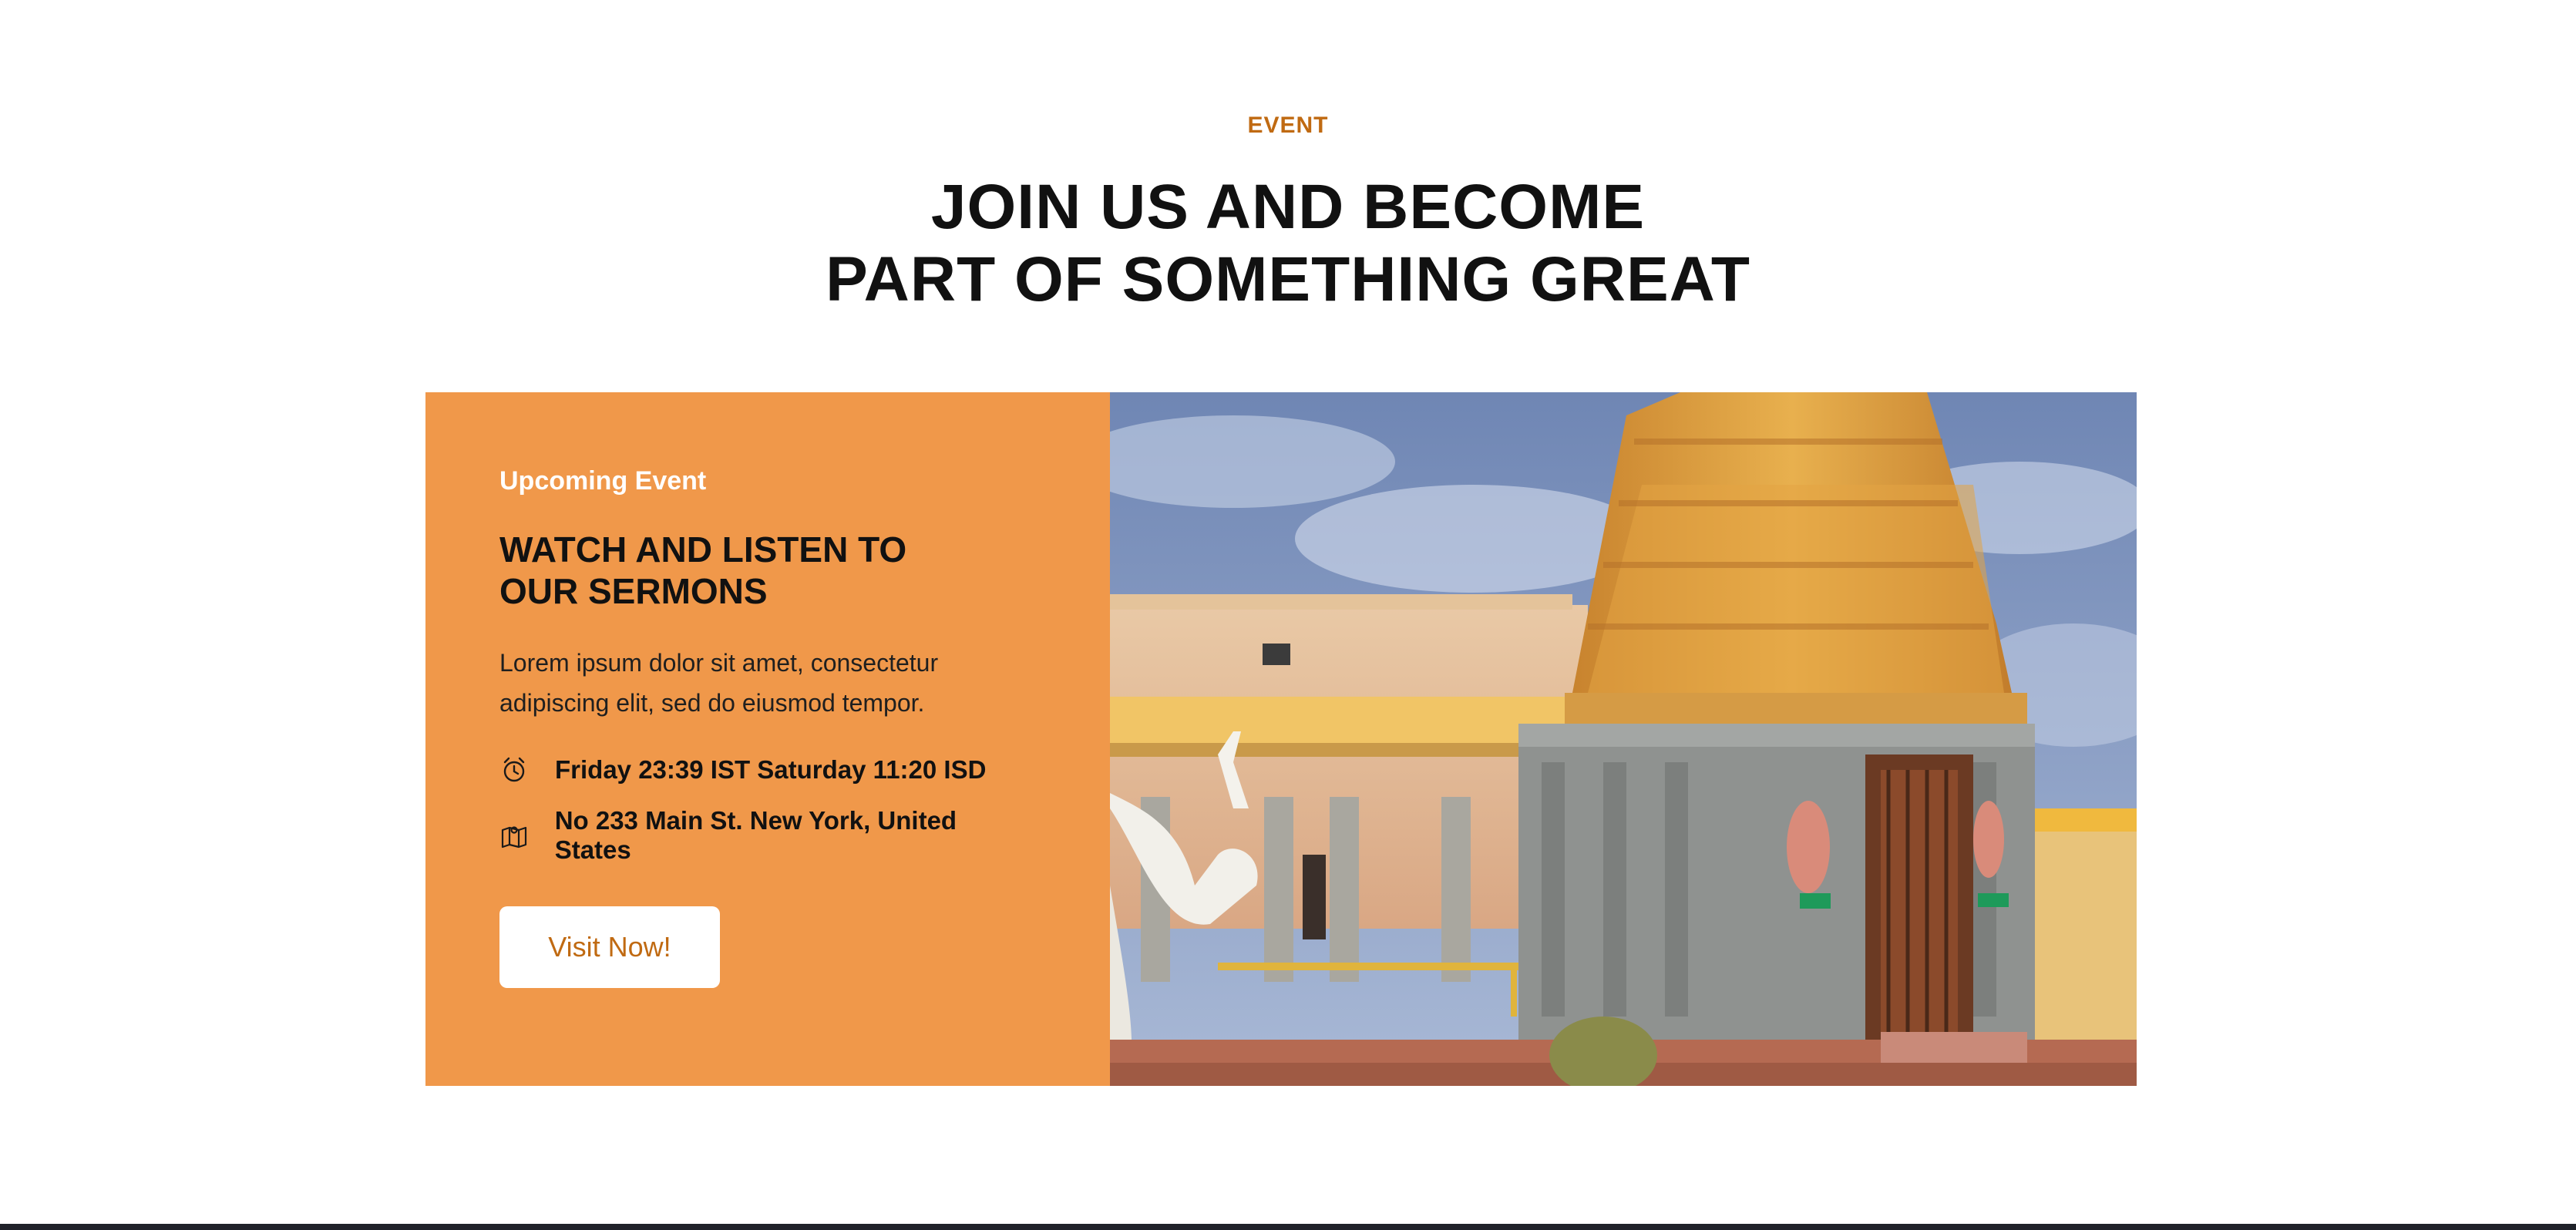  I want to click on footer-bar, so click(1288, 1227).